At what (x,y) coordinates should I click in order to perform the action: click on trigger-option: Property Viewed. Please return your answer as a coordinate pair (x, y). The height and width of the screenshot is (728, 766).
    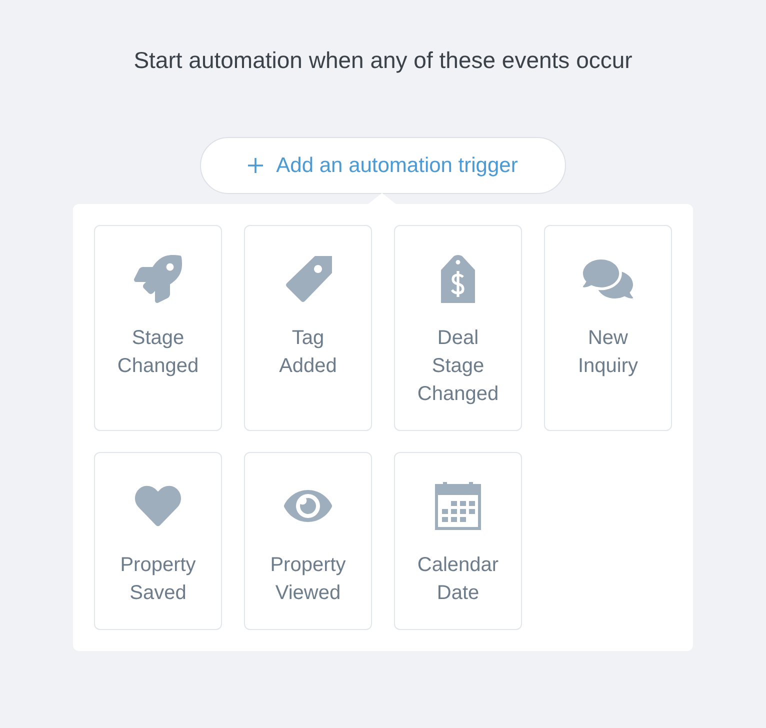
    Looking at the image, I should click on (308, 541).